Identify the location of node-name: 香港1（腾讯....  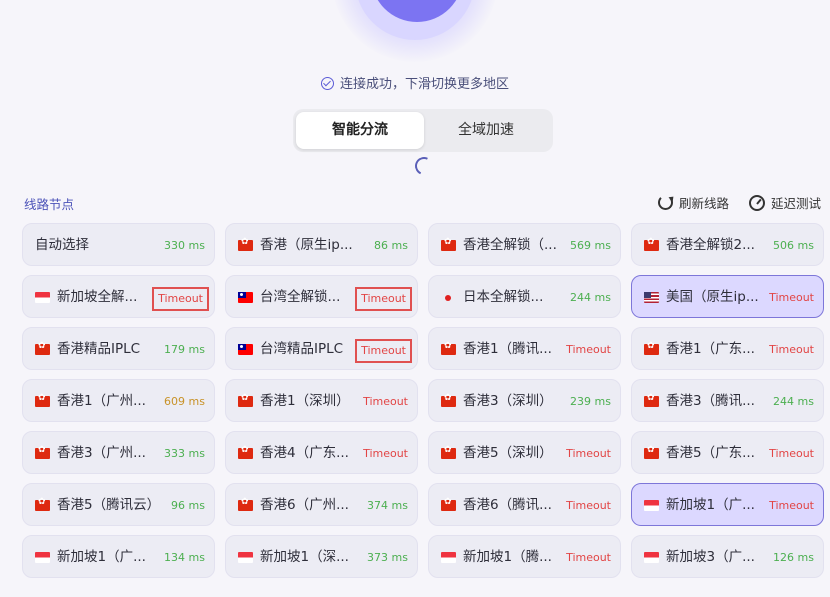
(507, 349).